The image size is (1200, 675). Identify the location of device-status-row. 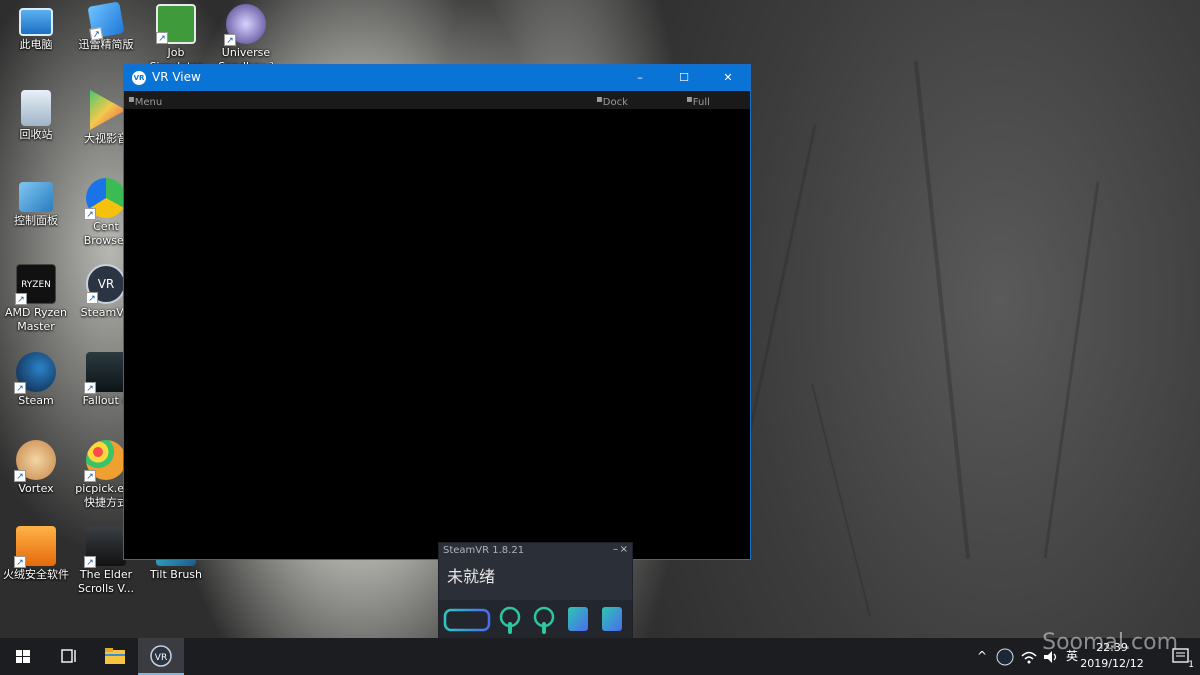
(535, 619).